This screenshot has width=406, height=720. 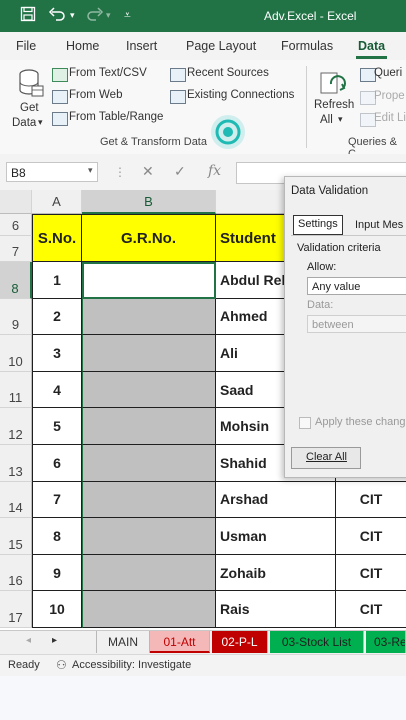 What do you see at coordinates (356, 324) in the screenshot?
I see `data-select: between` at bounding box center [356, 324].